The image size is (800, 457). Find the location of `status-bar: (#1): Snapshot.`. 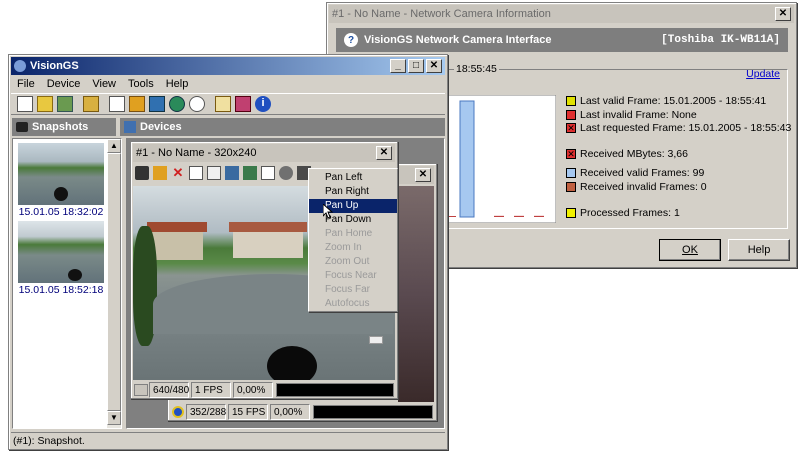

status-bar: (#1): Snapshot. is located at coordinates (228, 440).